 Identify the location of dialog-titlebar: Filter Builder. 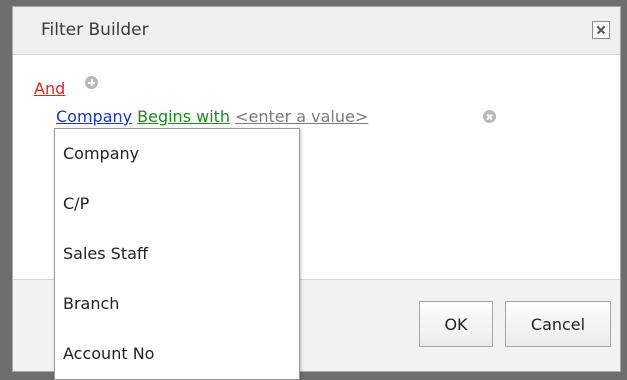
(316, 31).